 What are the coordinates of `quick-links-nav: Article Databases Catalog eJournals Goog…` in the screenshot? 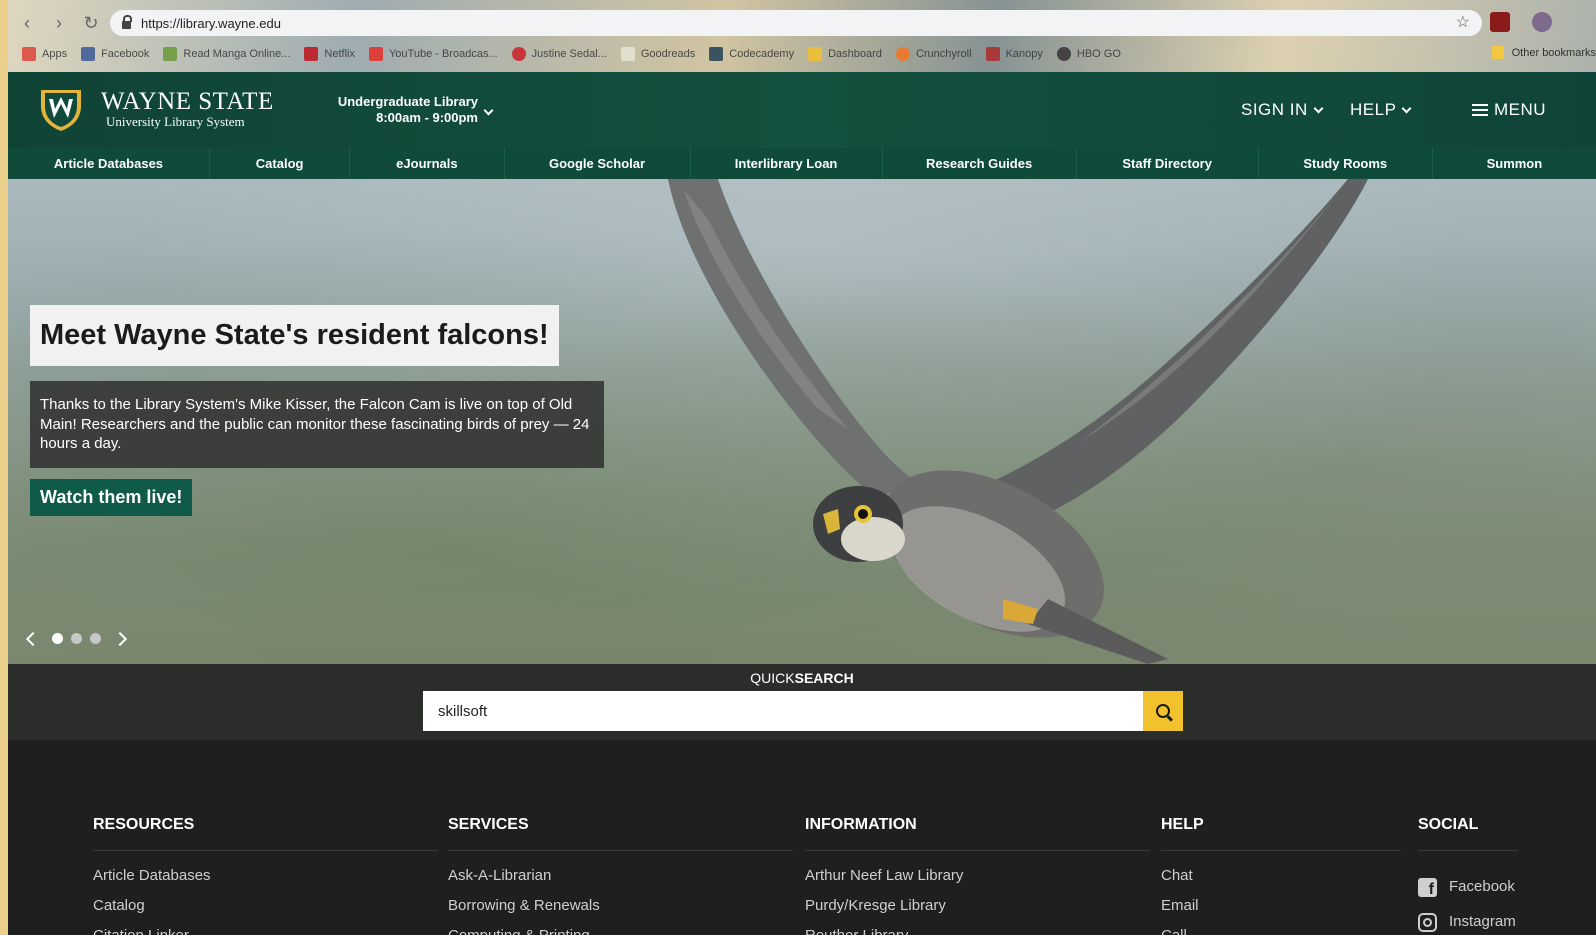 It's located at (802, 163).